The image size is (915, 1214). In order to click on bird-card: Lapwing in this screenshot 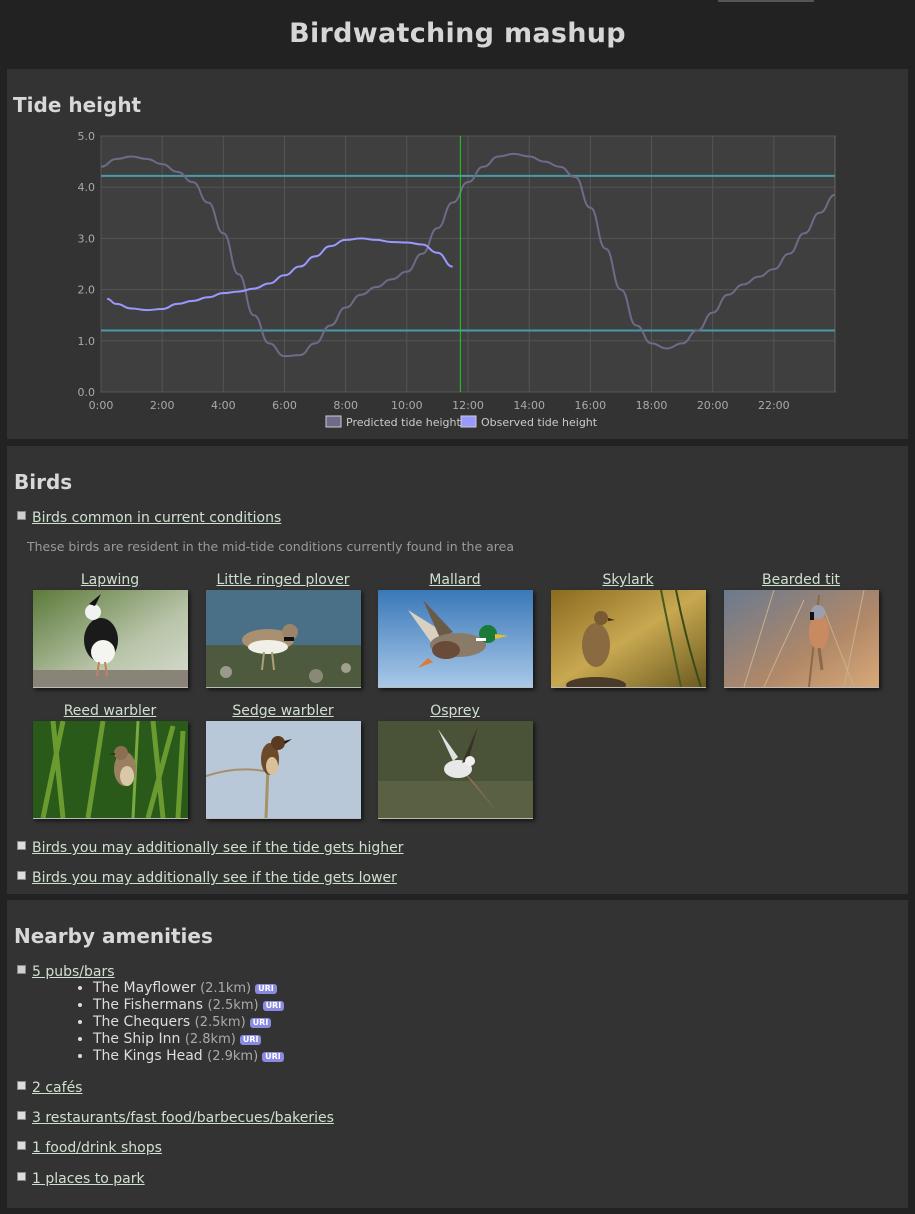, I will do `click(110, 630)`.